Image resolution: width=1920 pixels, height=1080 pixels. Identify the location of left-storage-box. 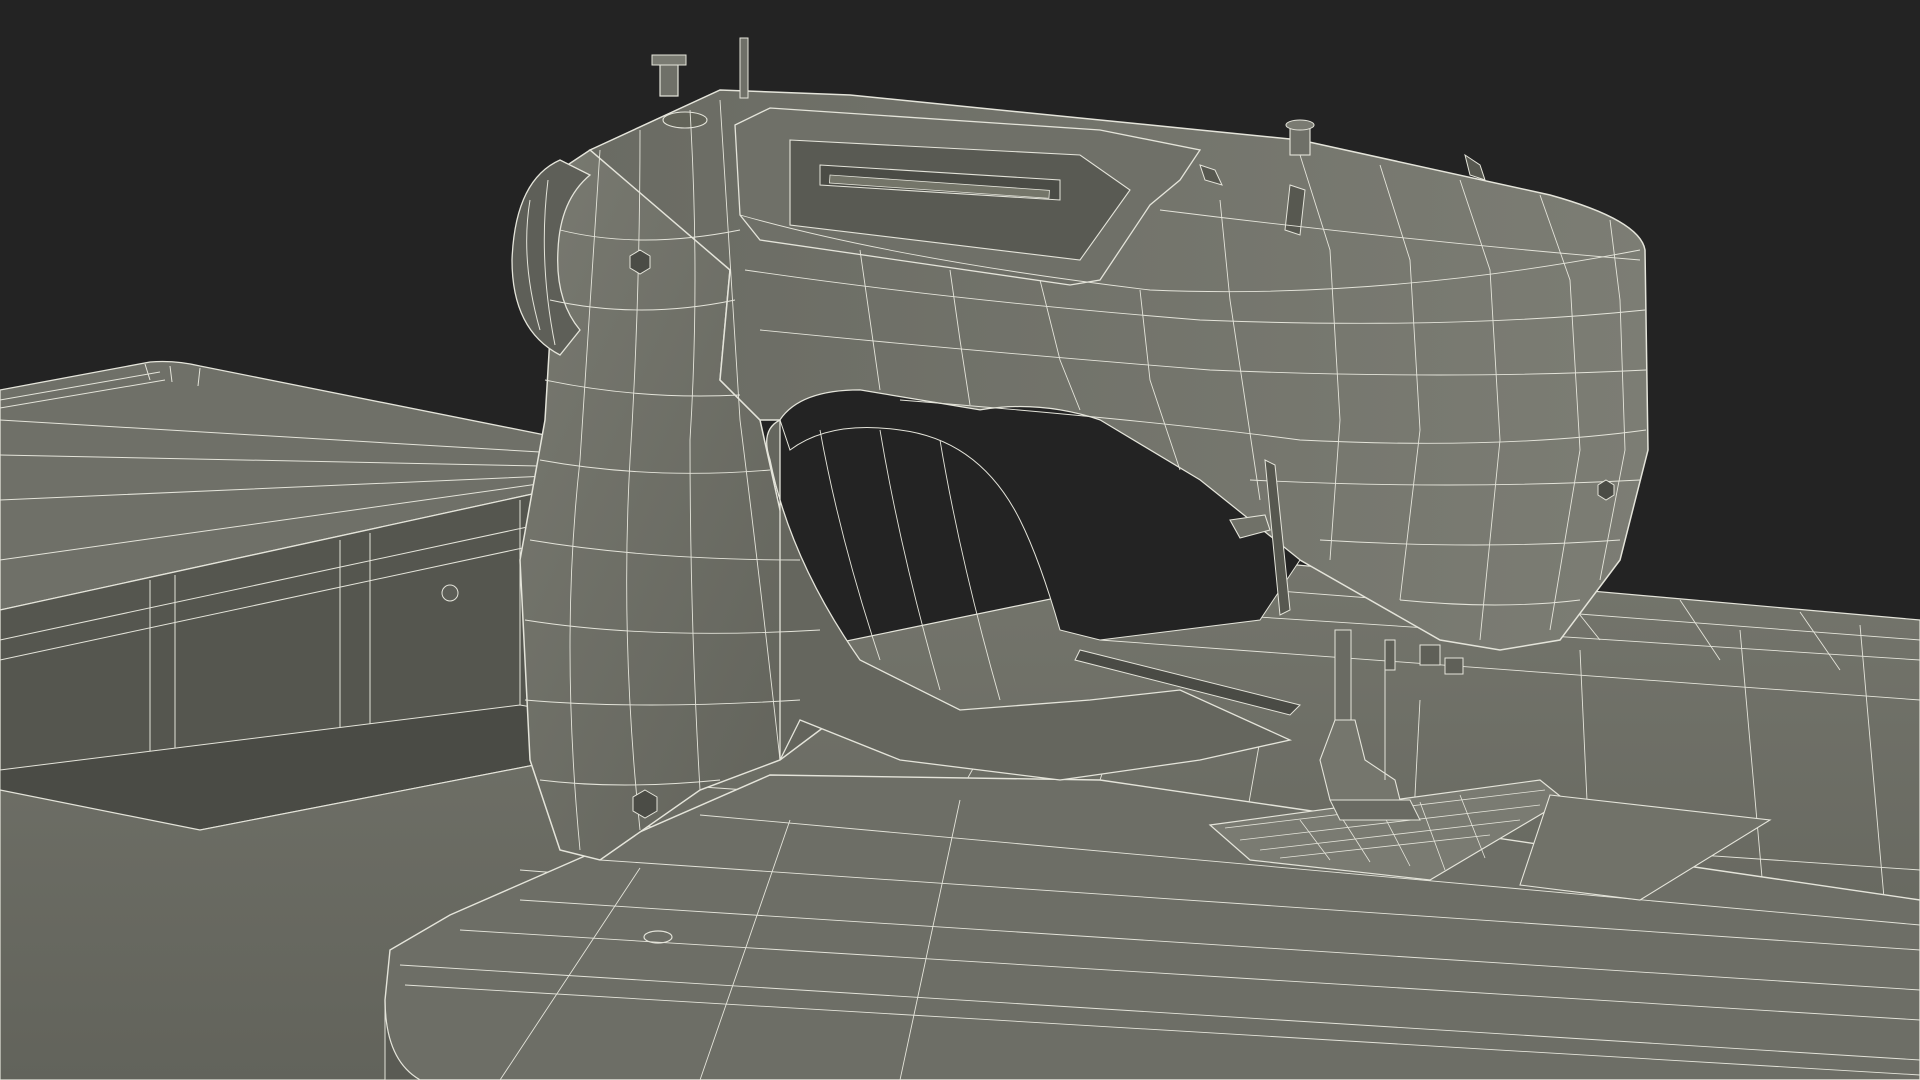
(280, 595).